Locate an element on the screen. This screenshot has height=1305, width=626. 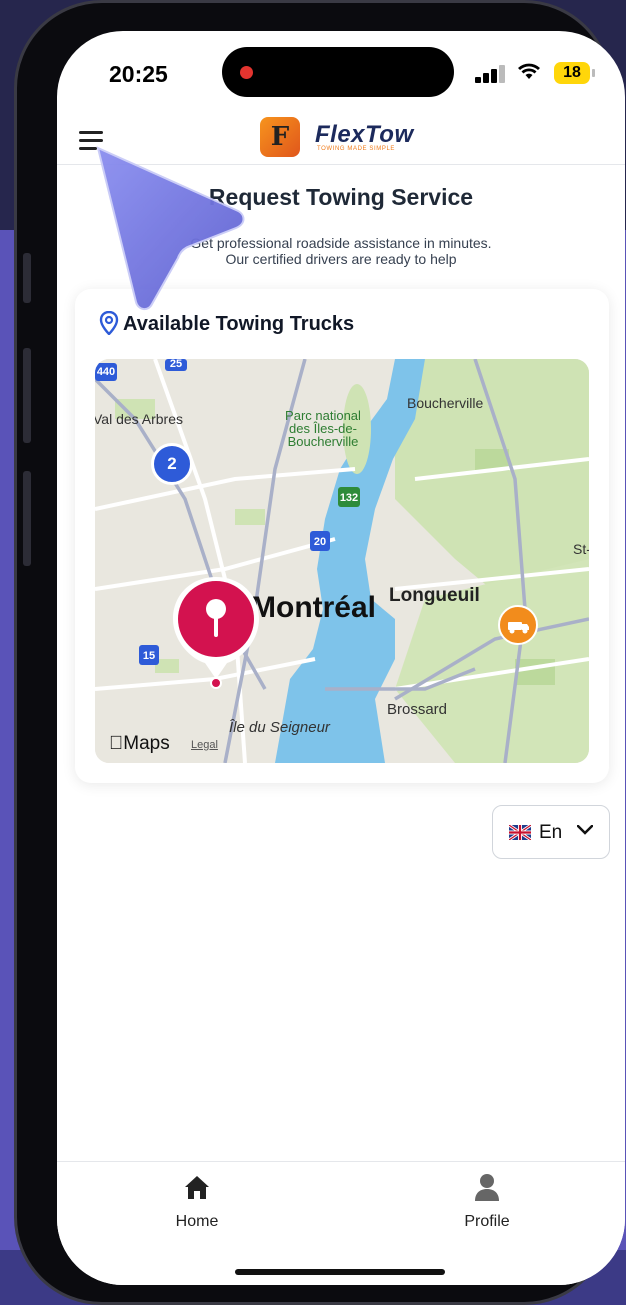
map-label-brossard: Brossard is located at coordinates (417, 709).